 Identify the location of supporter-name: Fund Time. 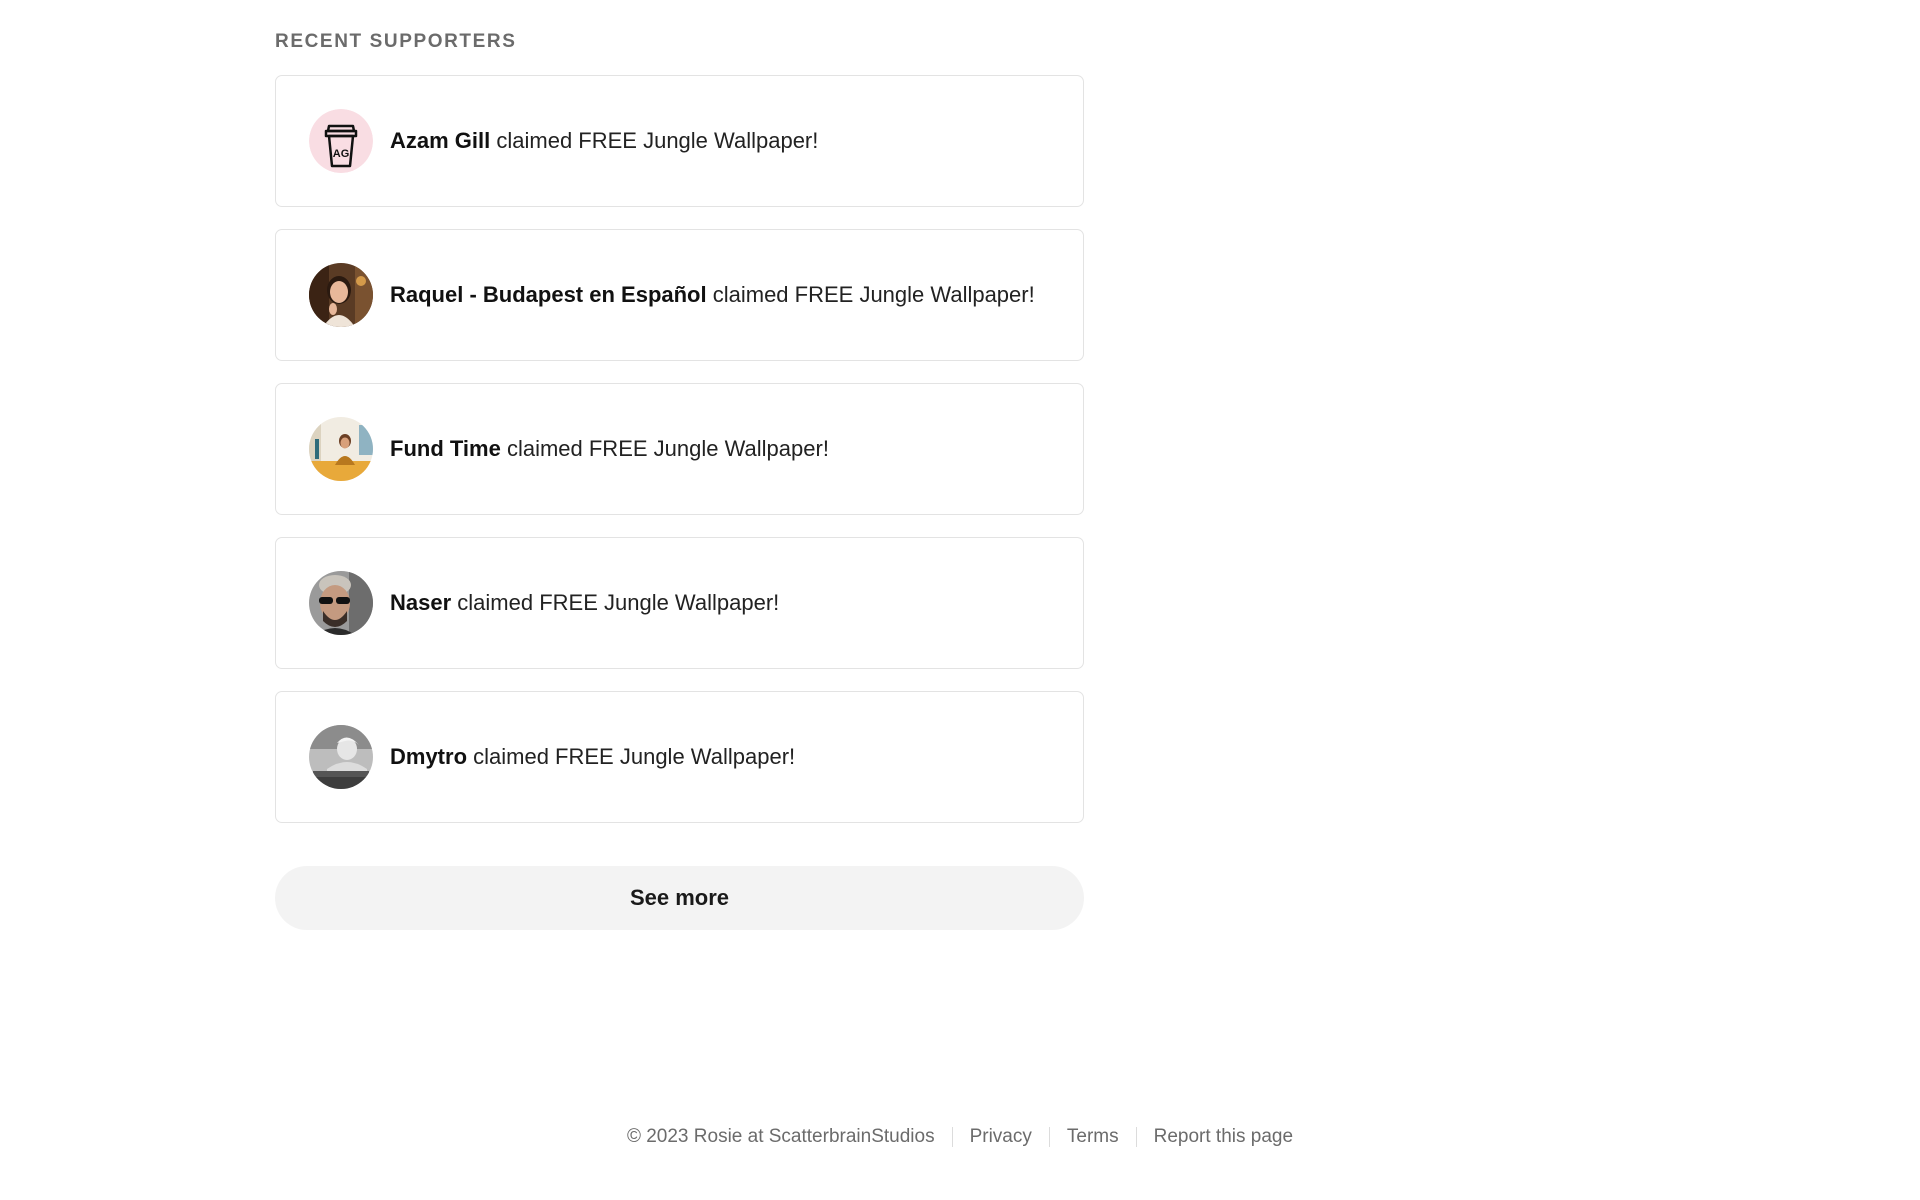
(445, 448).